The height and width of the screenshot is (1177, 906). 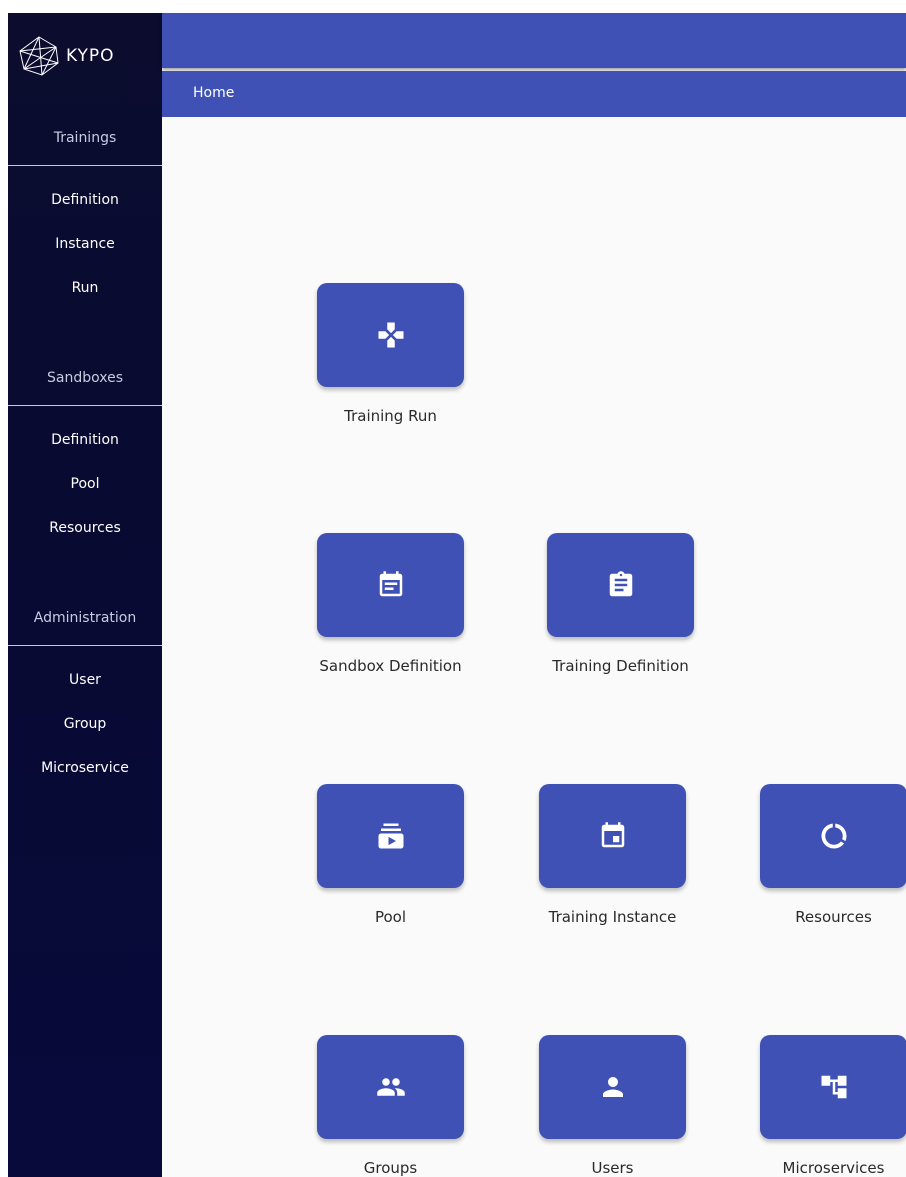 I want to click on nav-section-administration: Administration User Group Microservice, so click(x=85, y=696).